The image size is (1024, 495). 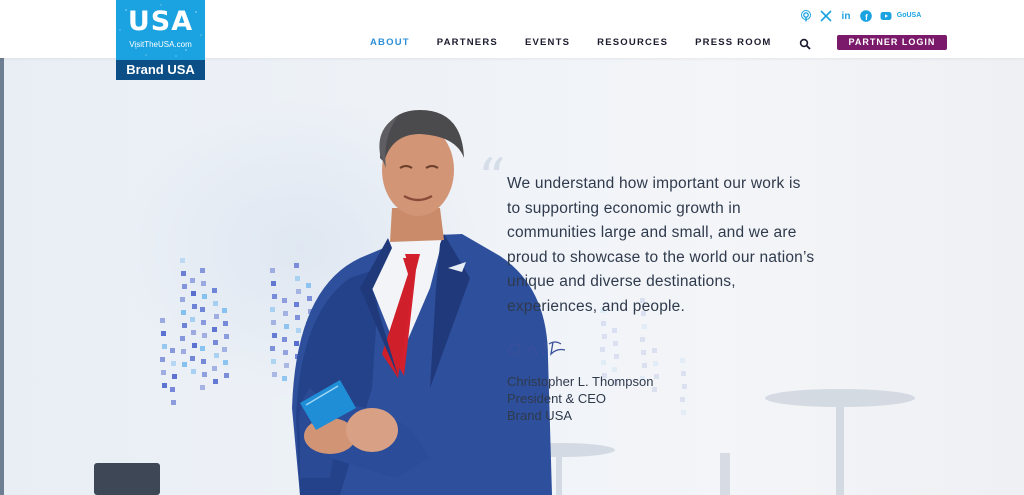 What do you see at coordinates (886, 16) in the screenshot?
I see `youtube-icon` at bounding box center [886, 16].